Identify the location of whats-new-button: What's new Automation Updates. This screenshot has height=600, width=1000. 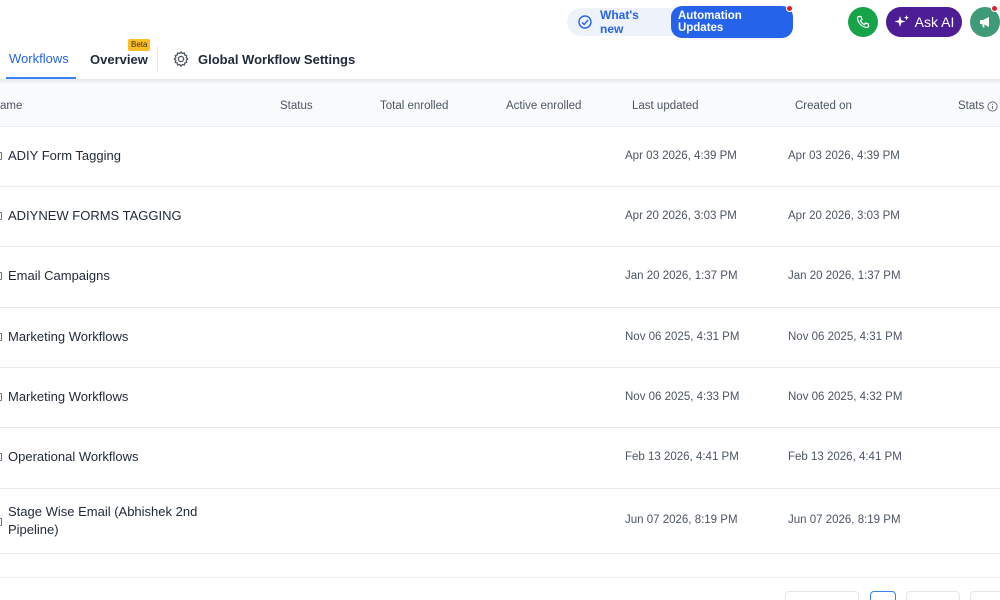
(680, 22).